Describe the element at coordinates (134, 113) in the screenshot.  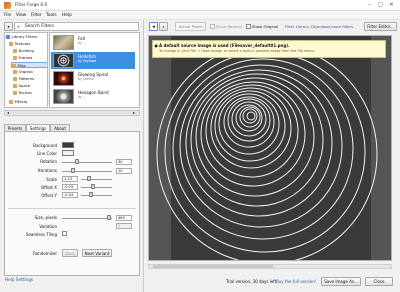
I see `arrow-right-icon: ▸` at that location.